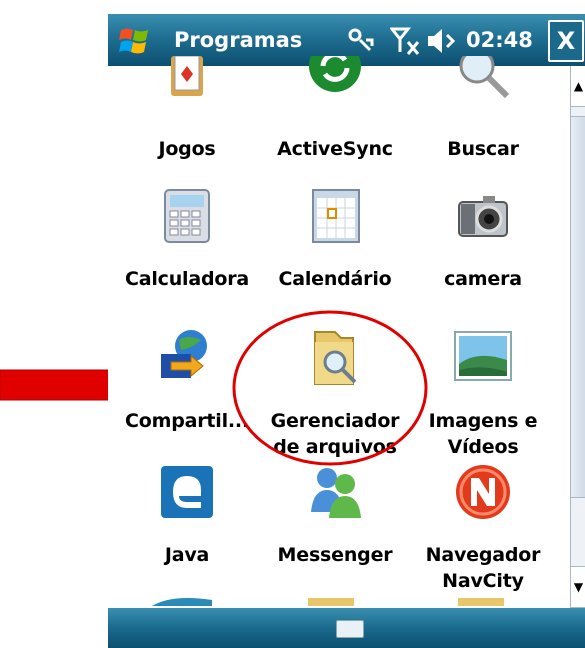 This screenshot has width=585, height=648. Describe the element at coordinates (499, 40) in the screenshot. I see `clock: 02:48` at that location.